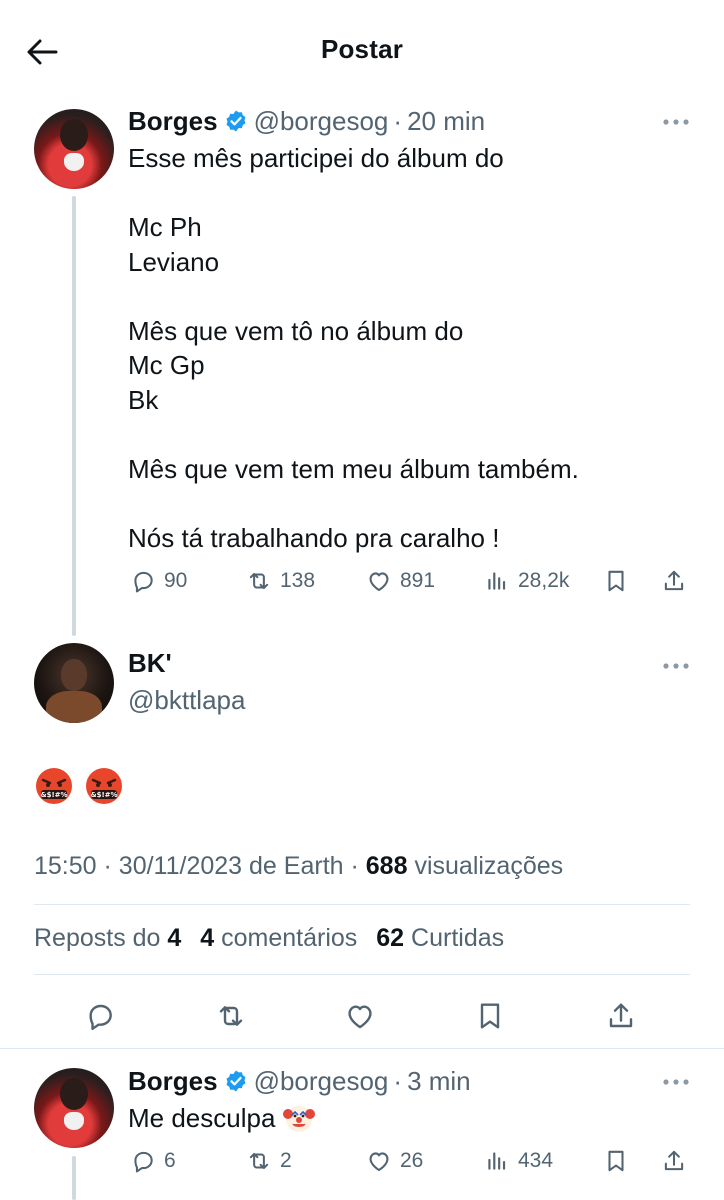 The width and height of the screenshot is (724, 1200). What do you see at coordinates (386, 866) in the screenshot?
I see `views-count: 688` at bounding box center [386, 866].